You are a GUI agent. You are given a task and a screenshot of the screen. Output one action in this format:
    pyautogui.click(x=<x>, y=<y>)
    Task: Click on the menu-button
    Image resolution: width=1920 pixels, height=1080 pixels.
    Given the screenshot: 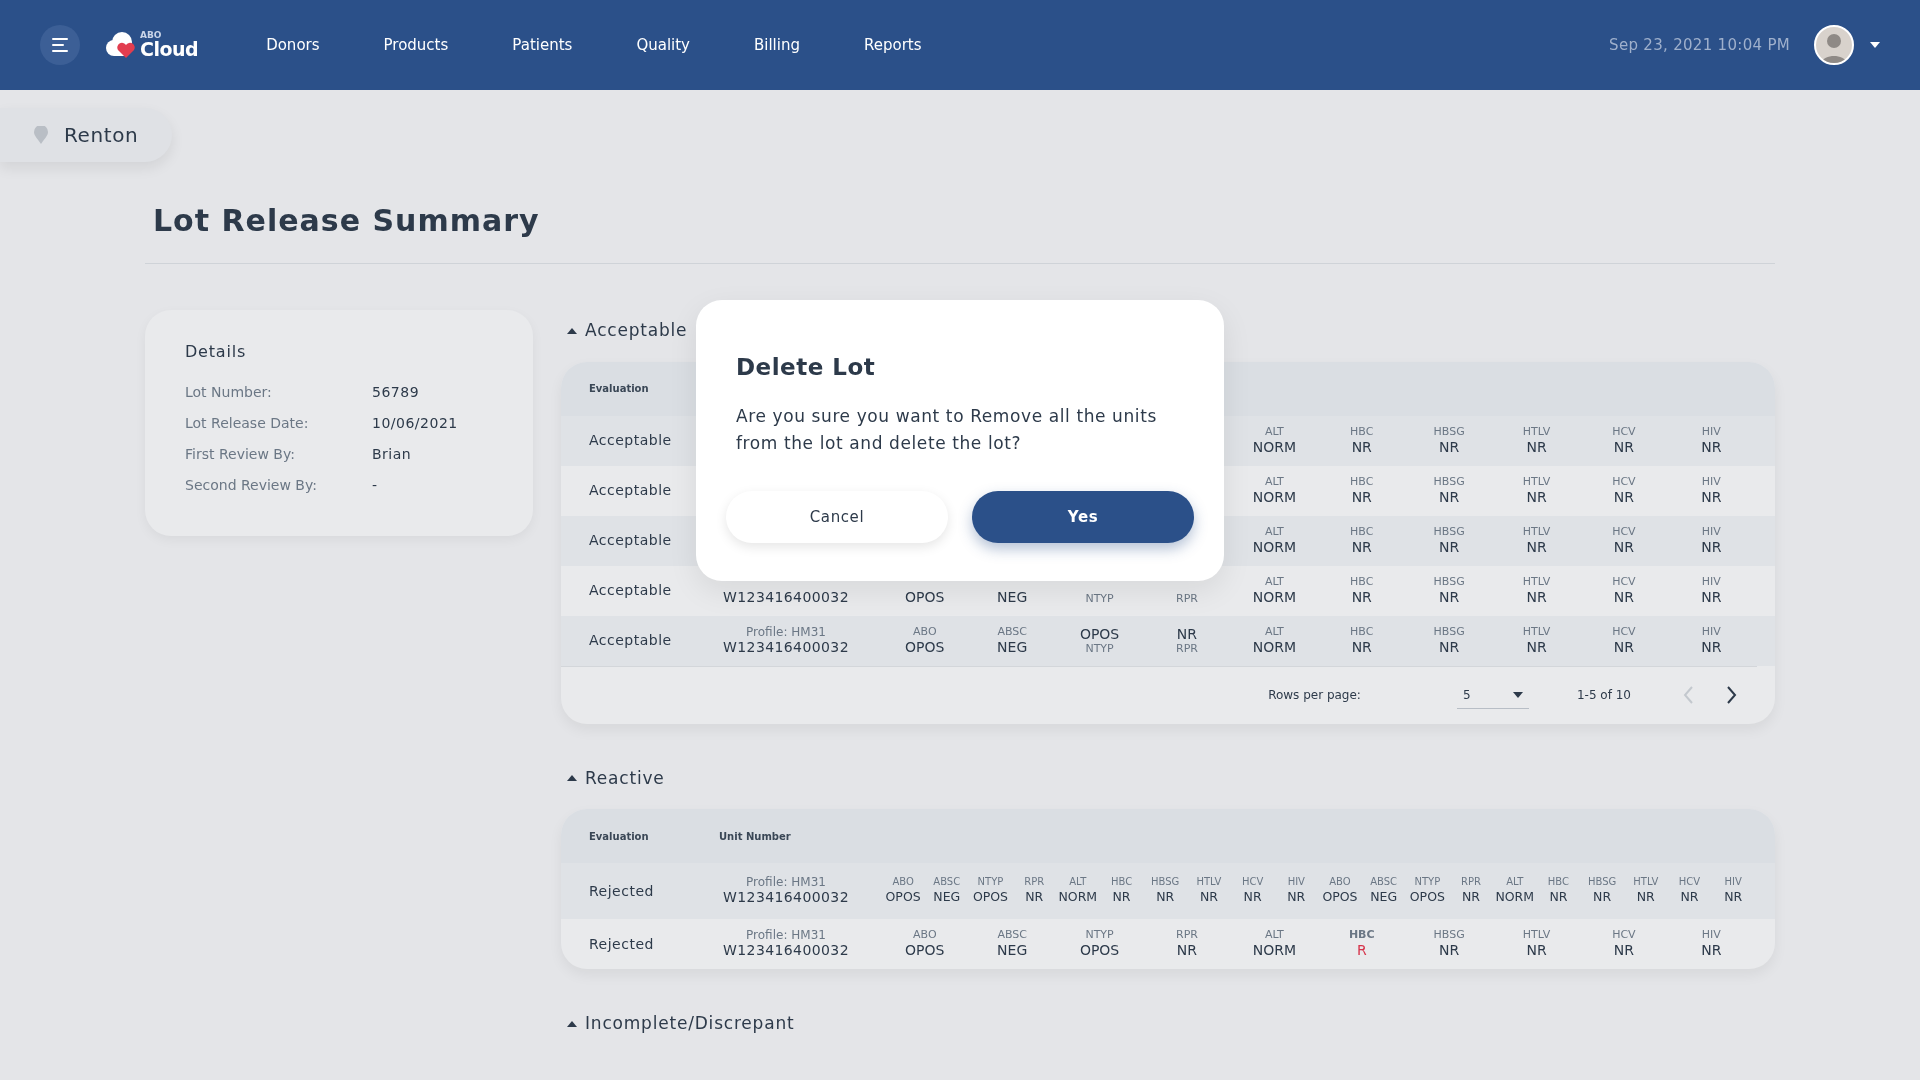 What is the action you would take?
    pyautogui.click(x=60, y=45)
    